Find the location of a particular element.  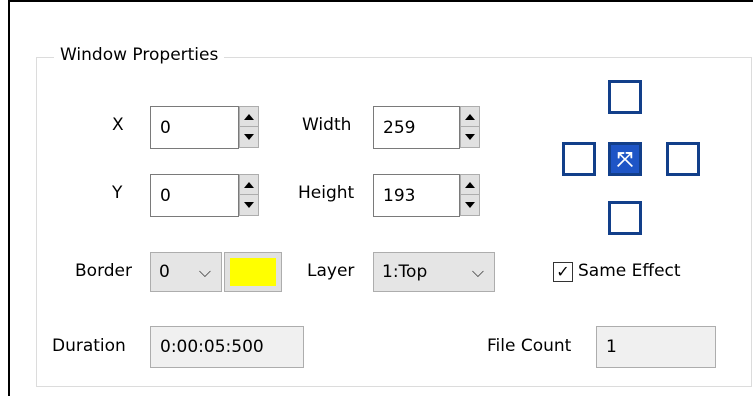

height-down-button is located at coordinates (470, 205).